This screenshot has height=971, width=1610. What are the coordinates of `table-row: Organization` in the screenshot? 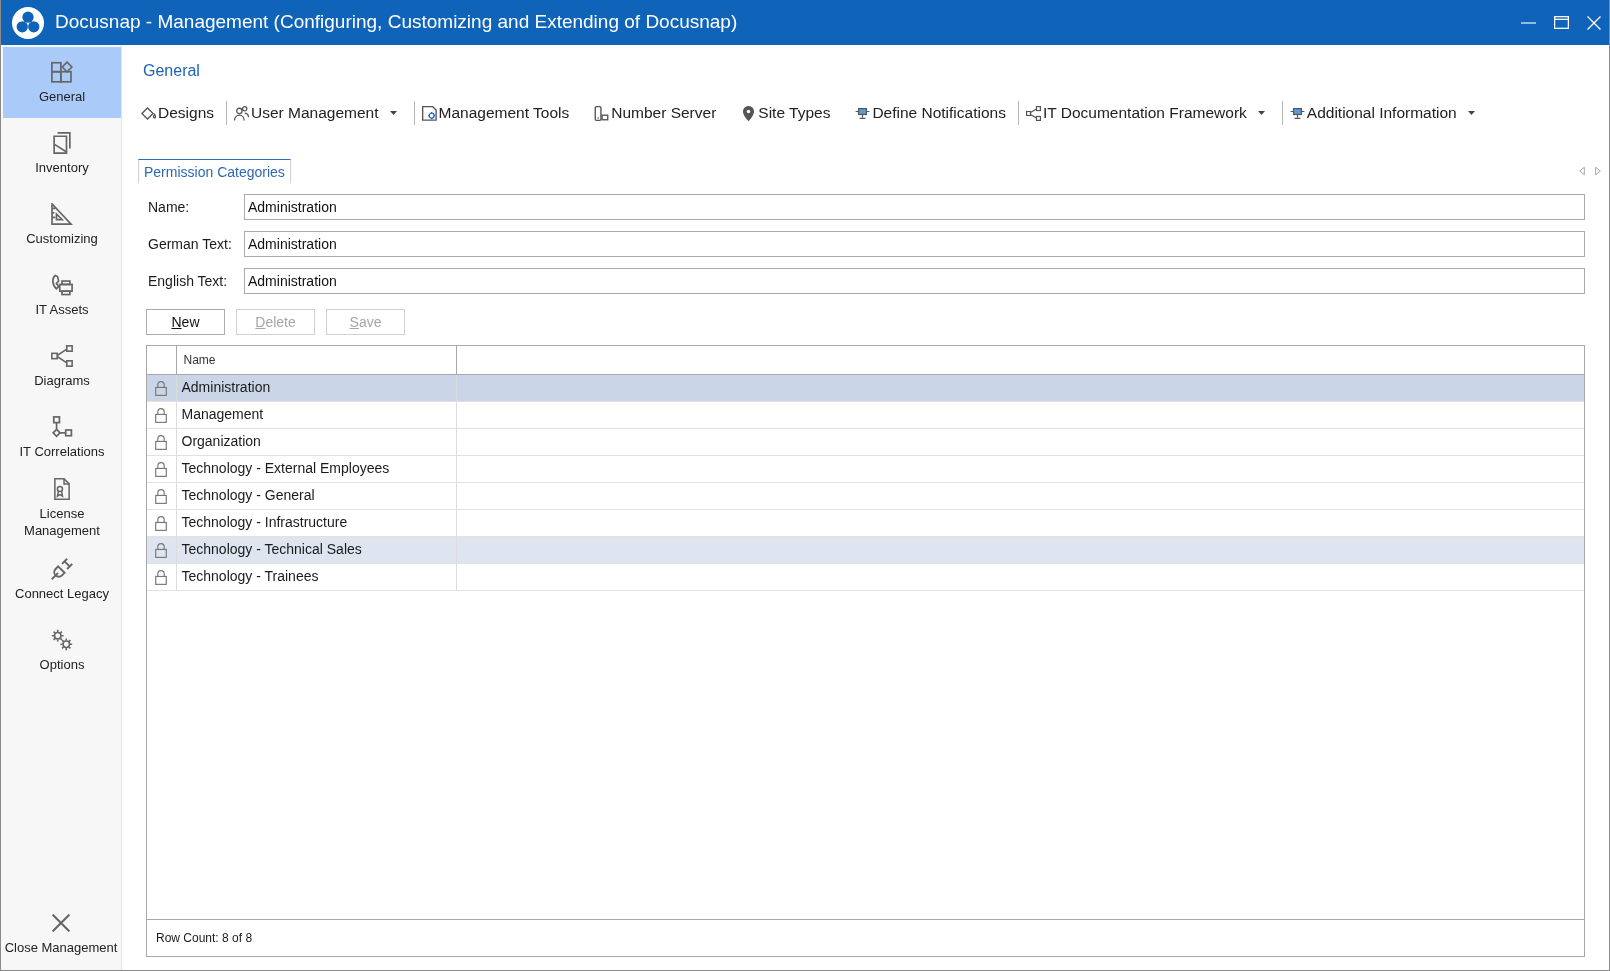 It's located at (865, 441).